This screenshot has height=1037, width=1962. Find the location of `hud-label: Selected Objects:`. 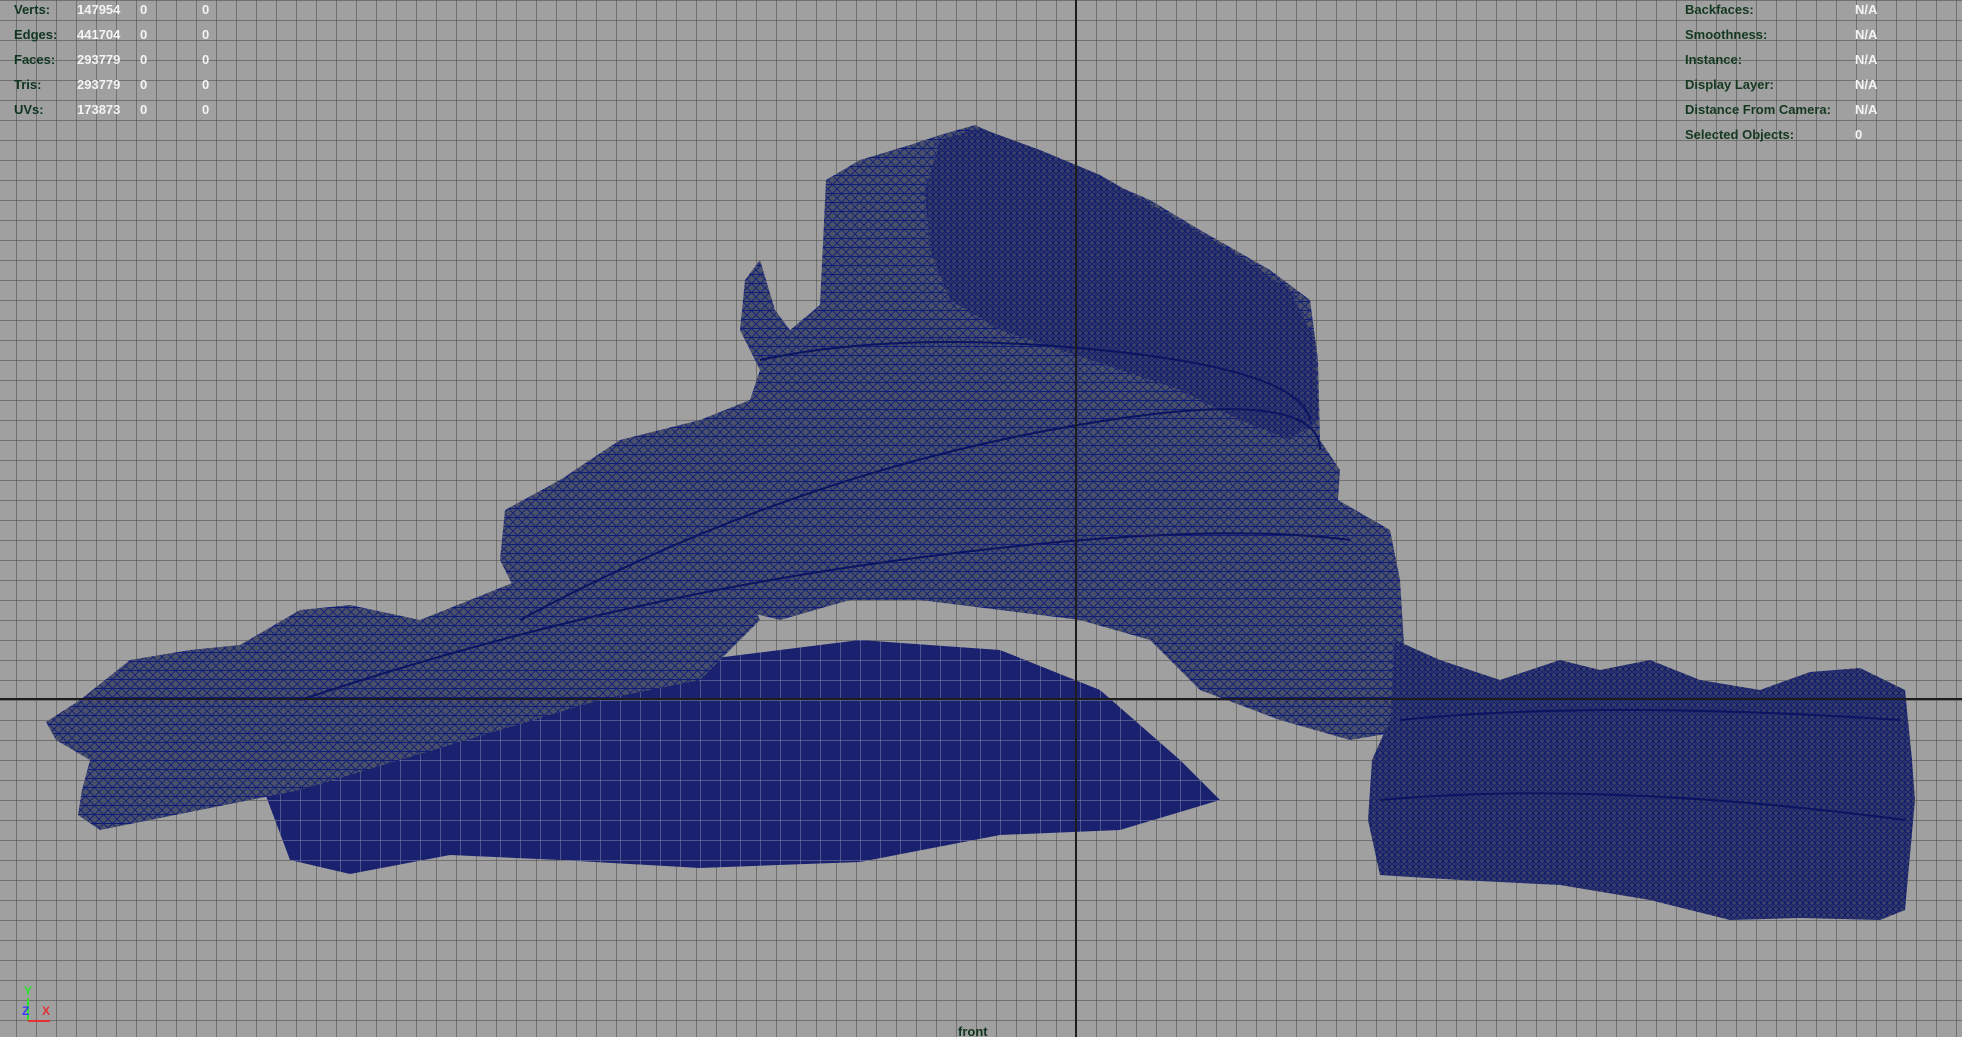

hud-label: Selected Objects: is located at coordinates (1740, 134).